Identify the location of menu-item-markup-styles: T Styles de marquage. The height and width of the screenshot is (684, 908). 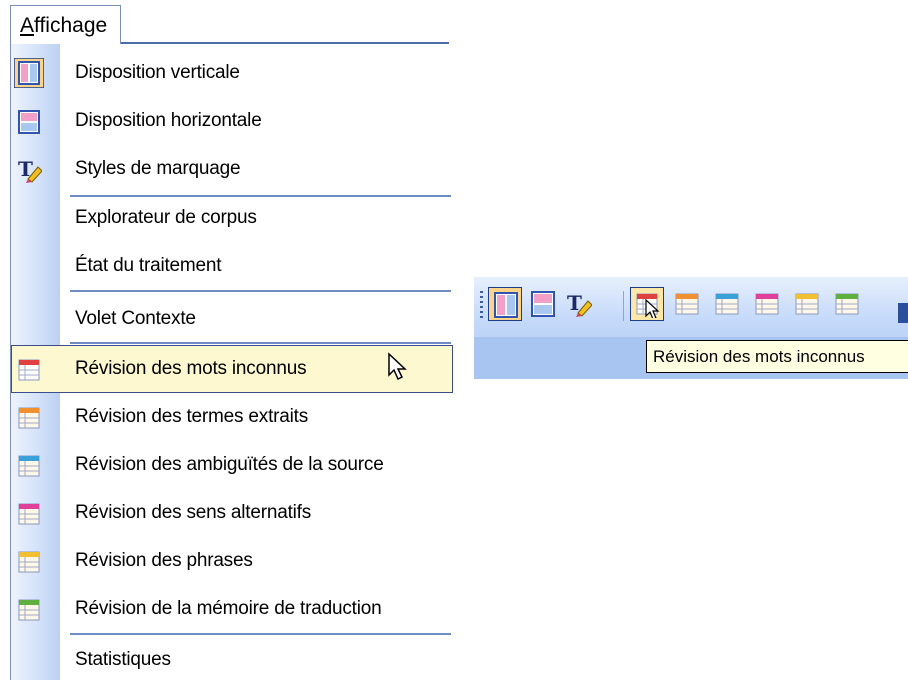
(231, 169).